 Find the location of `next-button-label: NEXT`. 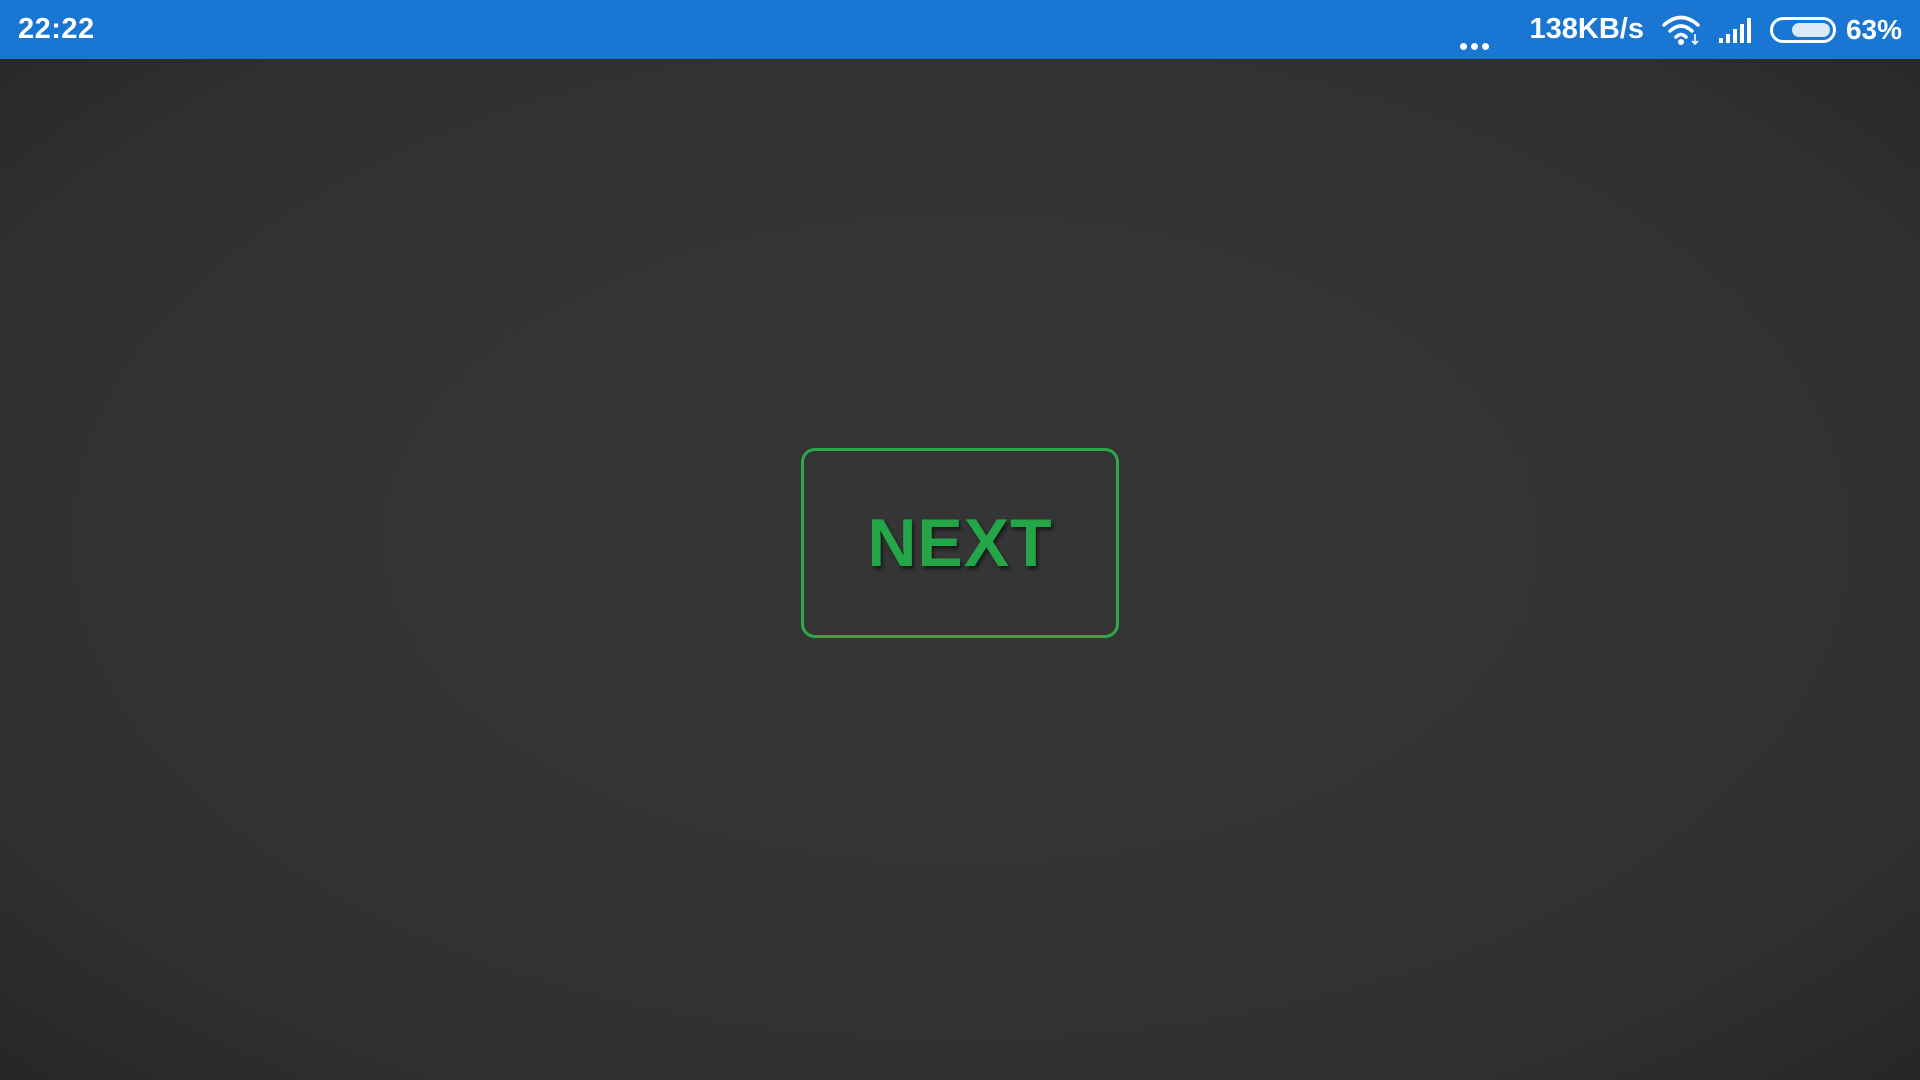

next-button-label: NEXT is located at coordinates (960, 543).